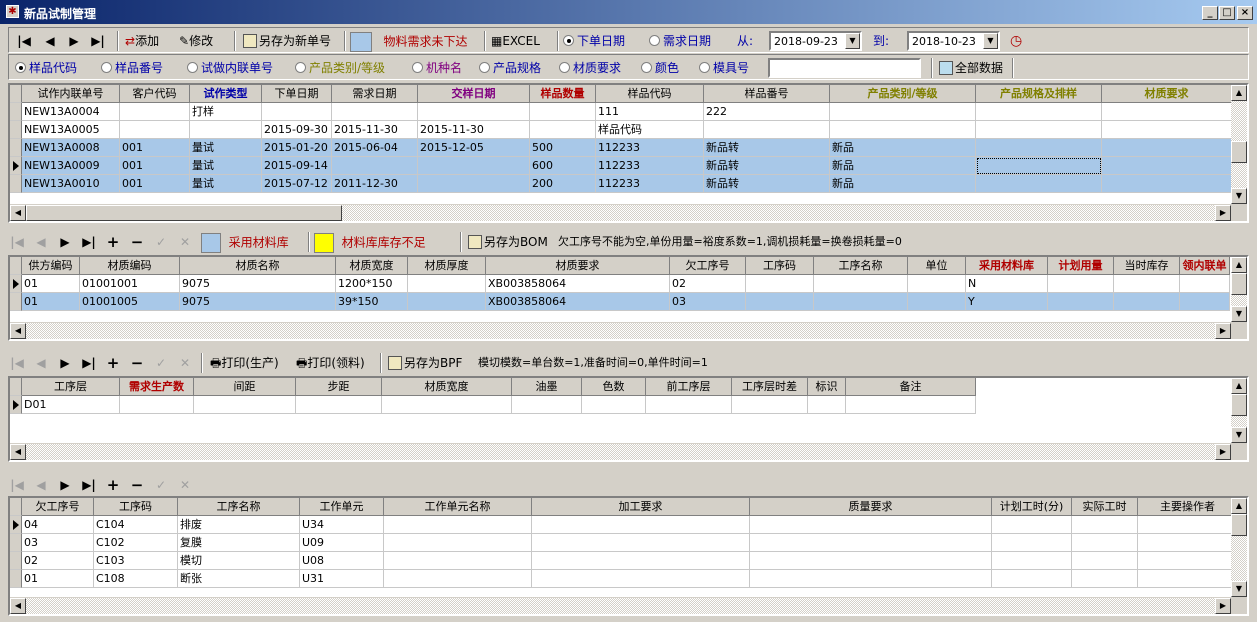  What do you see at coordinates (1239, 144) in the screenshot?
I see `vertical-scrollbar: ▲ ▼` at bounding box center [1239, 144].